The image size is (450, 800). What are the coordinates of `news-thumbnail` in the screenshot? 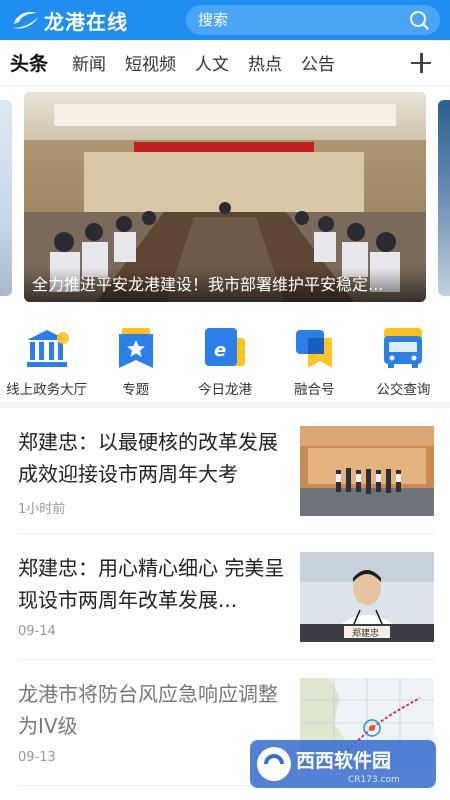 It's located at (367, 471).